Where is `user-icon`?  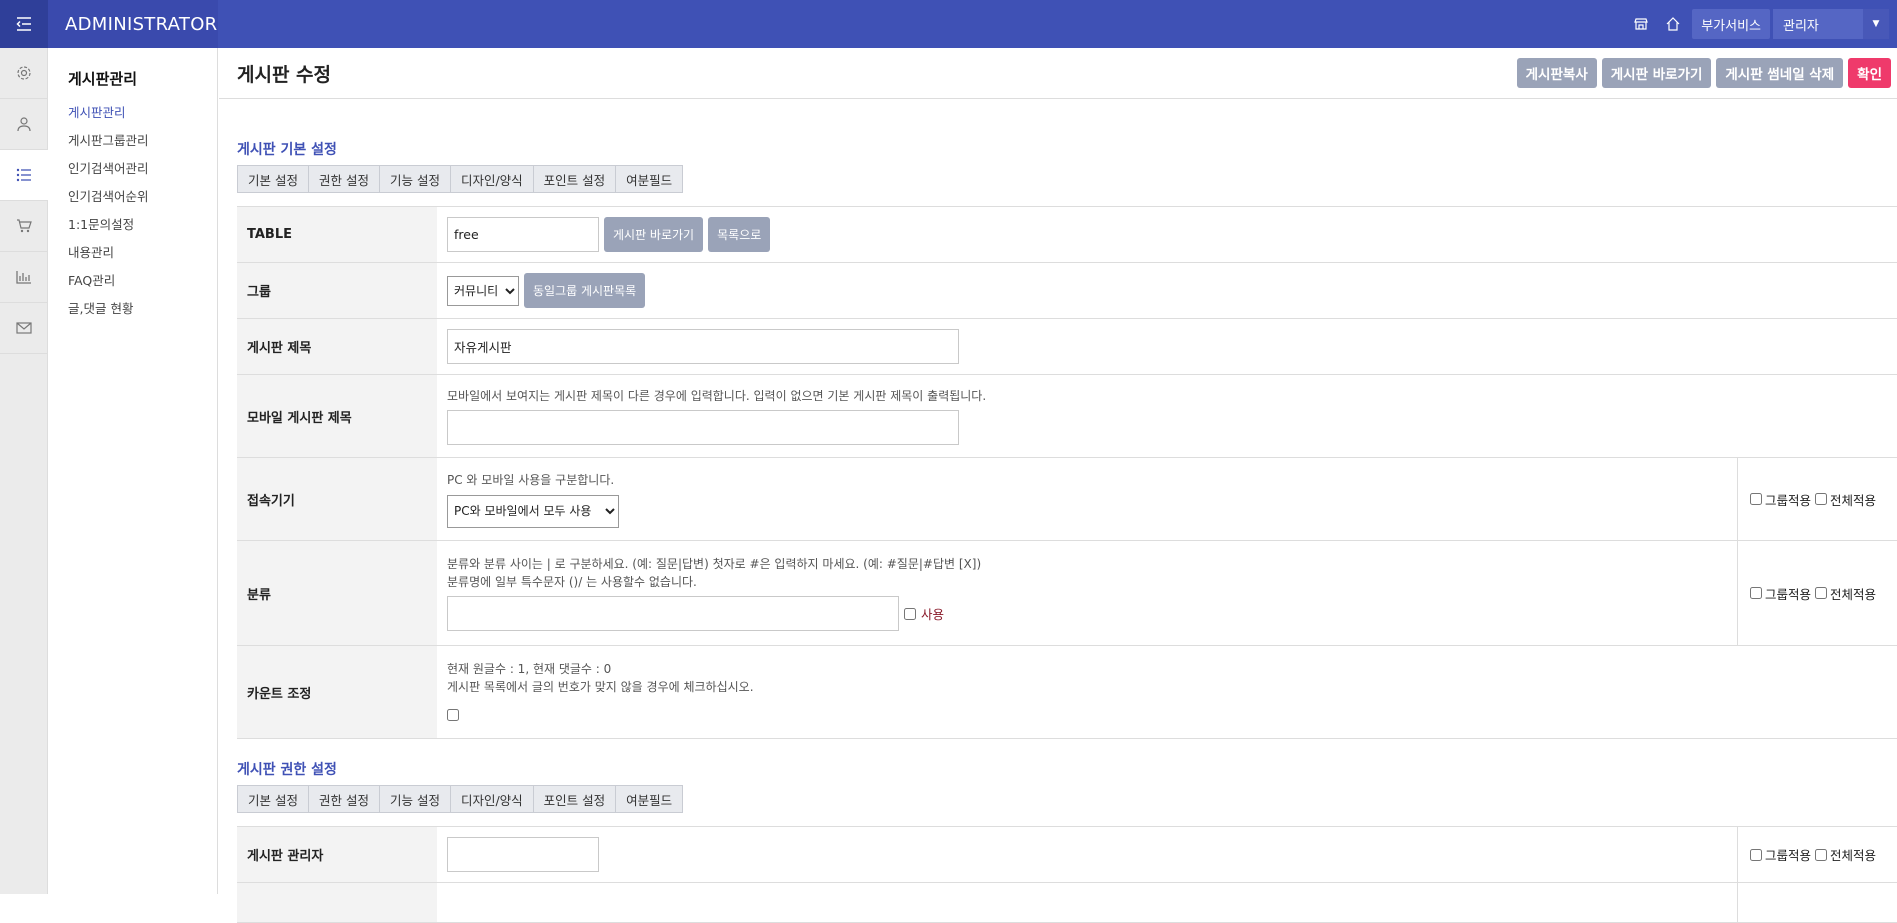 user-icon is located at coordinates (24, 124).